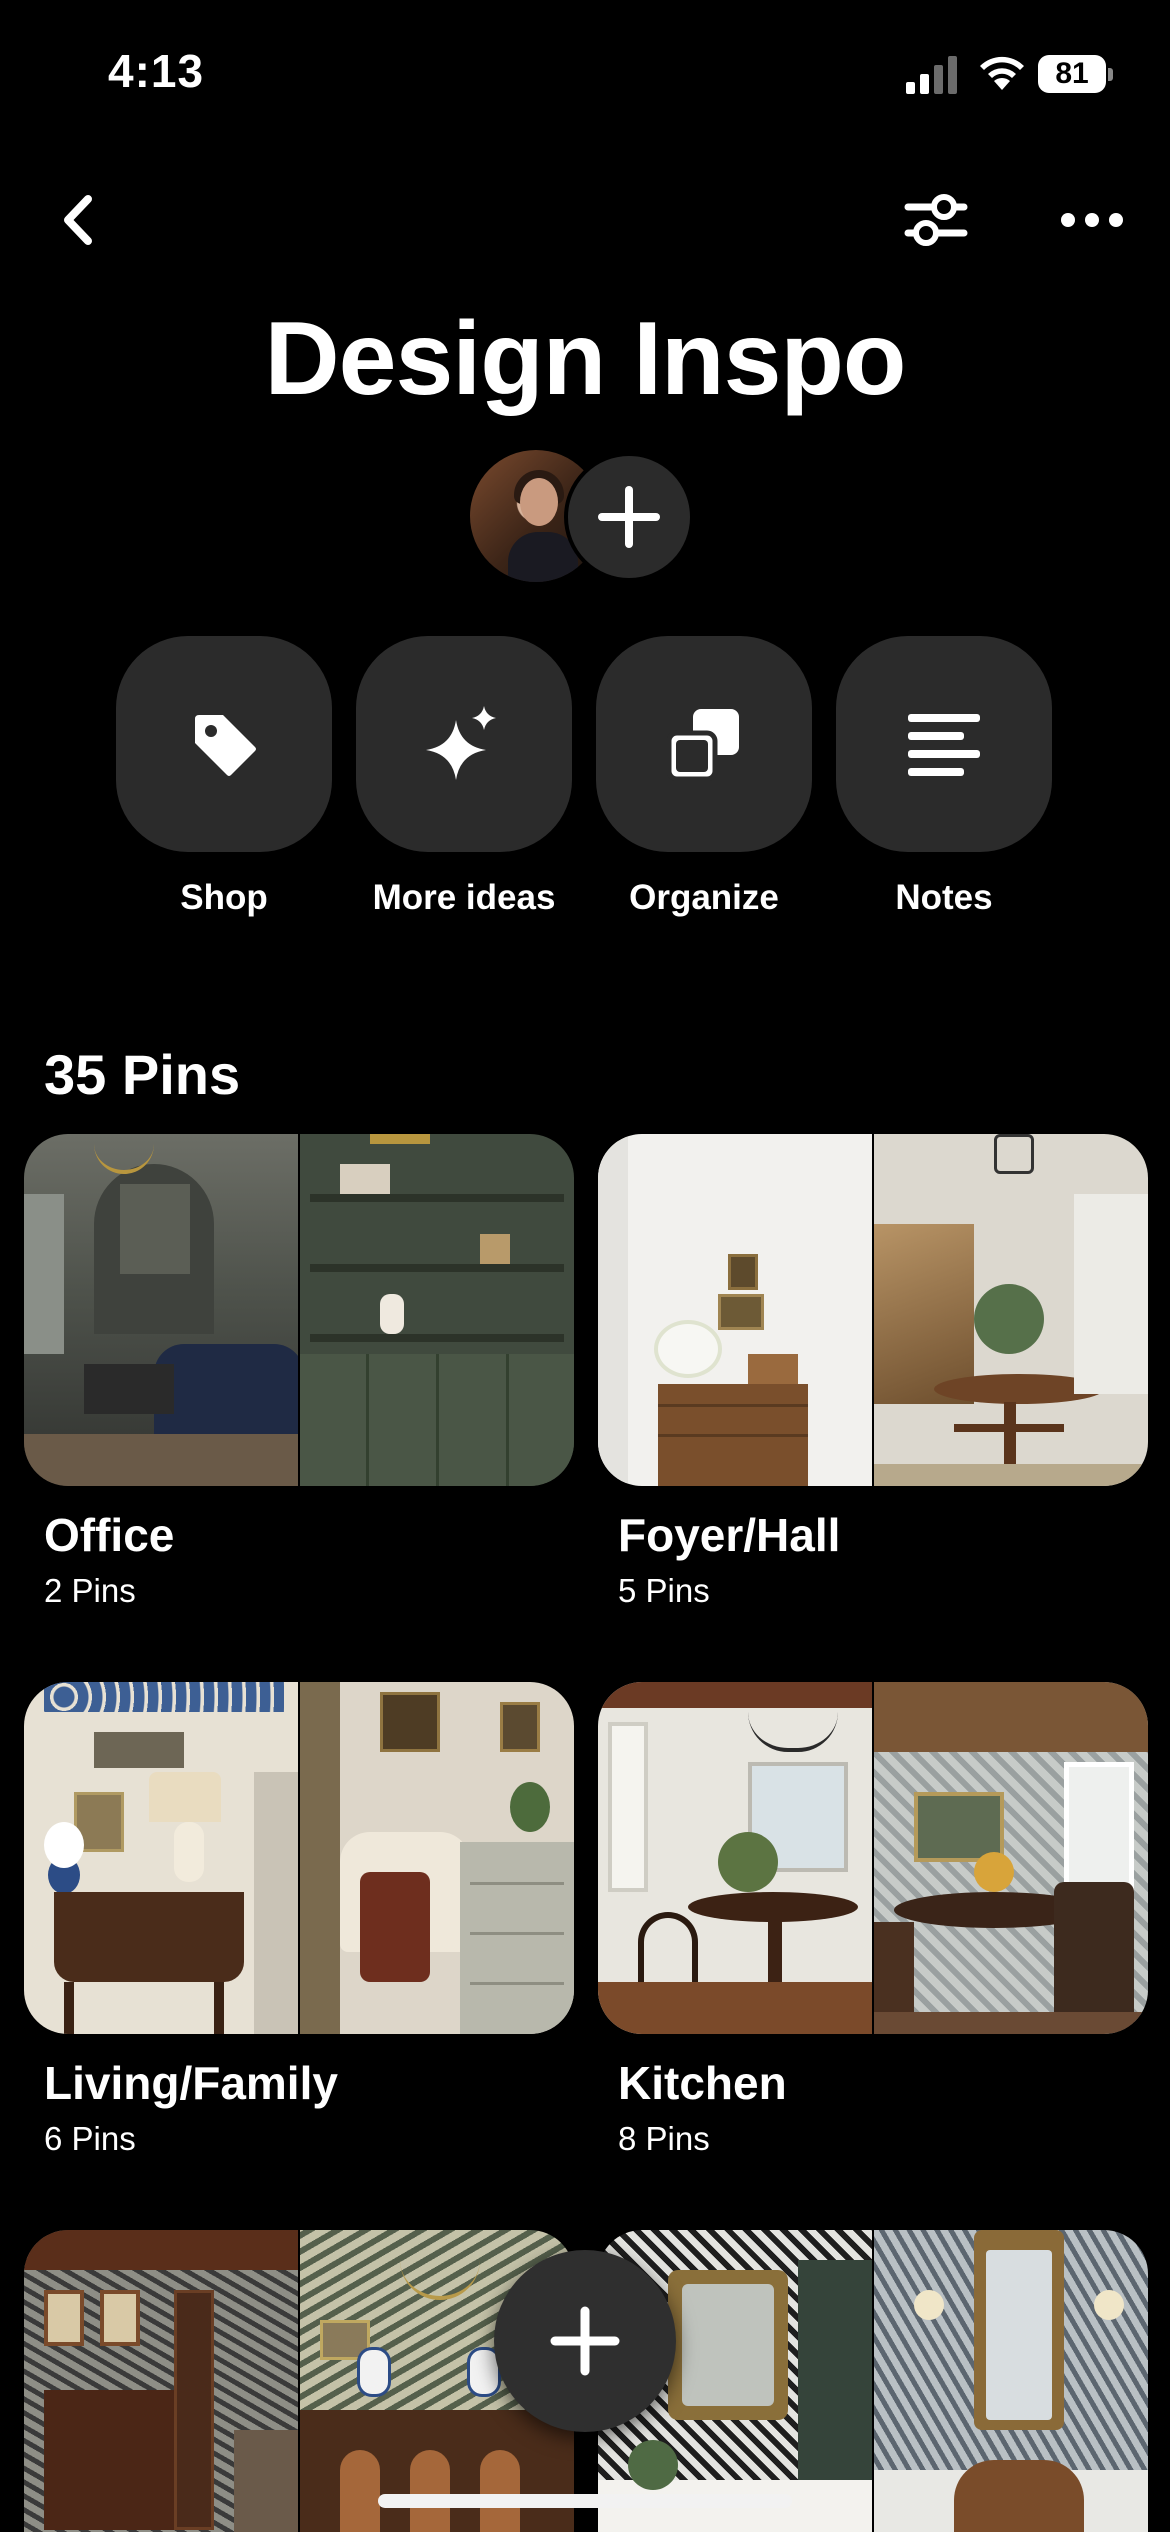 Image resolution: width=1170 pixels, height=2532 pixels. I want to click on section-dining, so click(299, 2381).